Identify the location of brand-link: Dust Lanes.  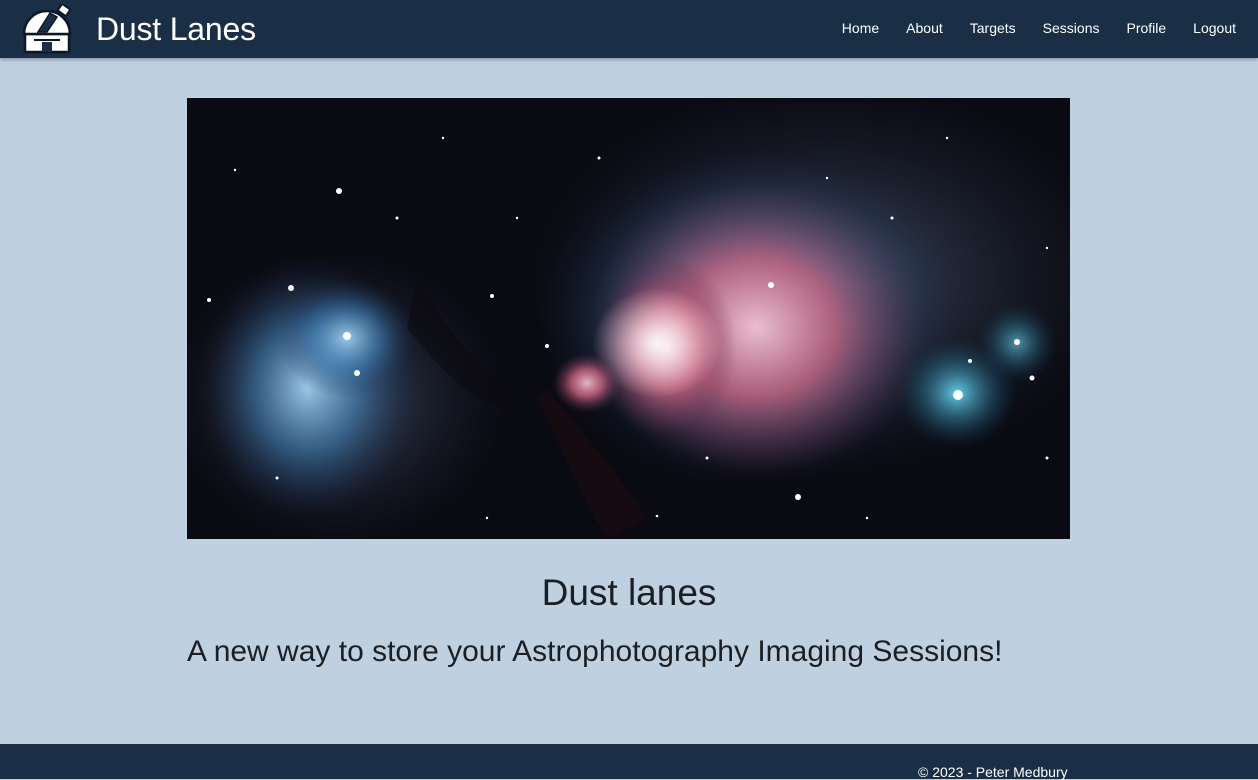
(138, 29).